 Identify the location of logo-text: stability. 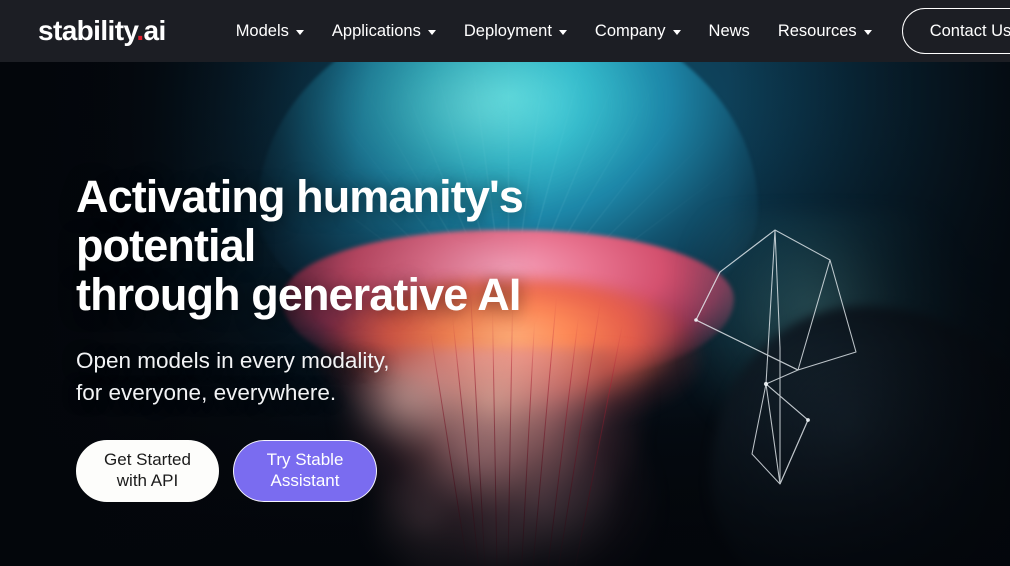
(87, 30).